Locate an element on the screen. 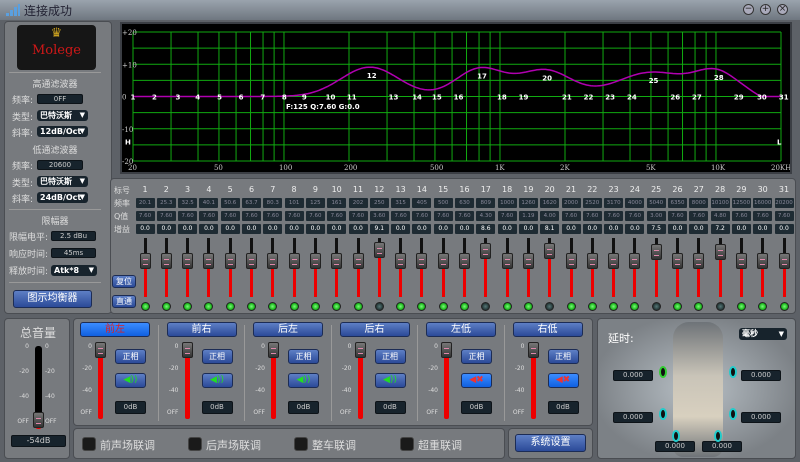 Image resolution: width=800 pixels, height=462 pixels. eq-band-freq: 20.1 is located at coordinates (145, 203).